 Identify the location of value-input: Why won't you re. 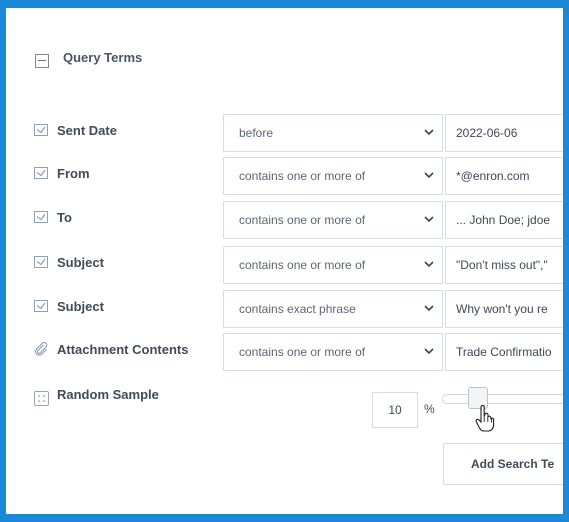
(504, 309).